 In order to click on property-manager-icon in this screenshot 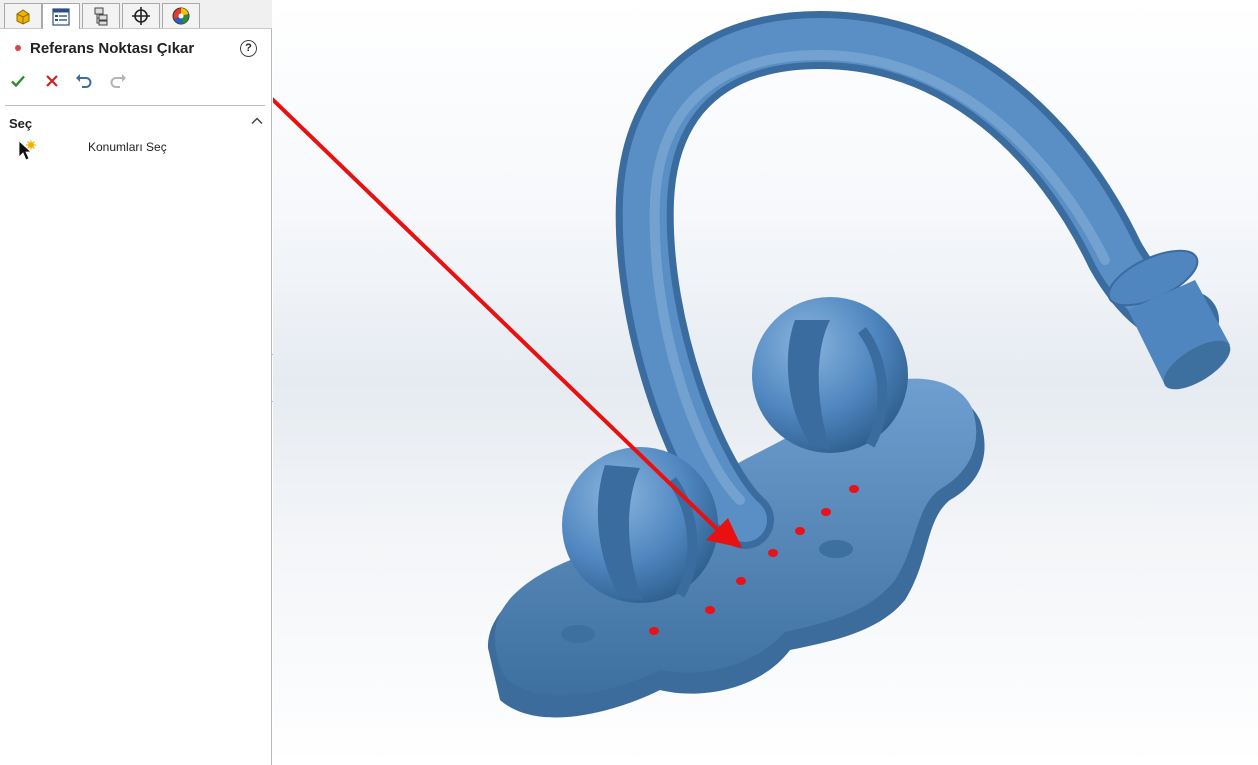, I will do `click(61, 16)`.